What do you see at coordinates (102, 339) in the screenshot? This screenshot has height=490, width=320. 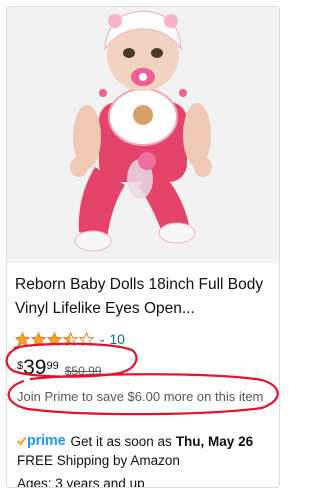 I see `chevron-down-icon: ⌄` at bounding box center [102, 339].